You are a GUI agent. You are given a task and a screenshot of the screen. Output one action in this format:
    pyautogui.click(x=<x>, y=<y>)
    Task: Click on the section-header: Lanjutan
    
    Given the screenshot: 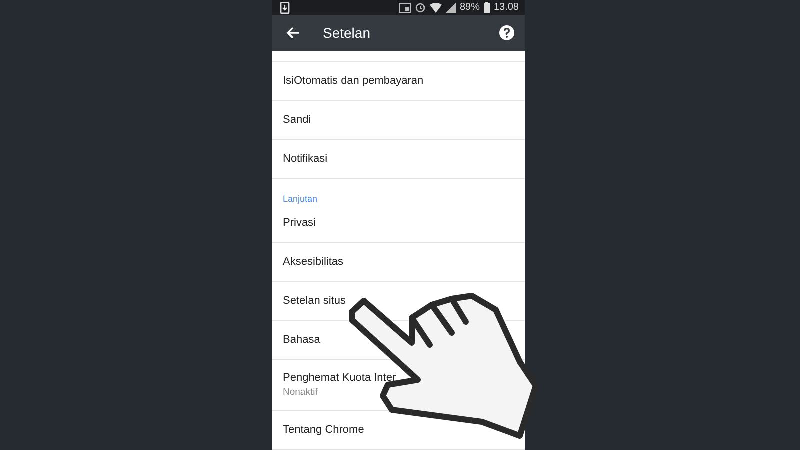 What is the action you would take?
    pyautogui.click(x=300, y=198)
    